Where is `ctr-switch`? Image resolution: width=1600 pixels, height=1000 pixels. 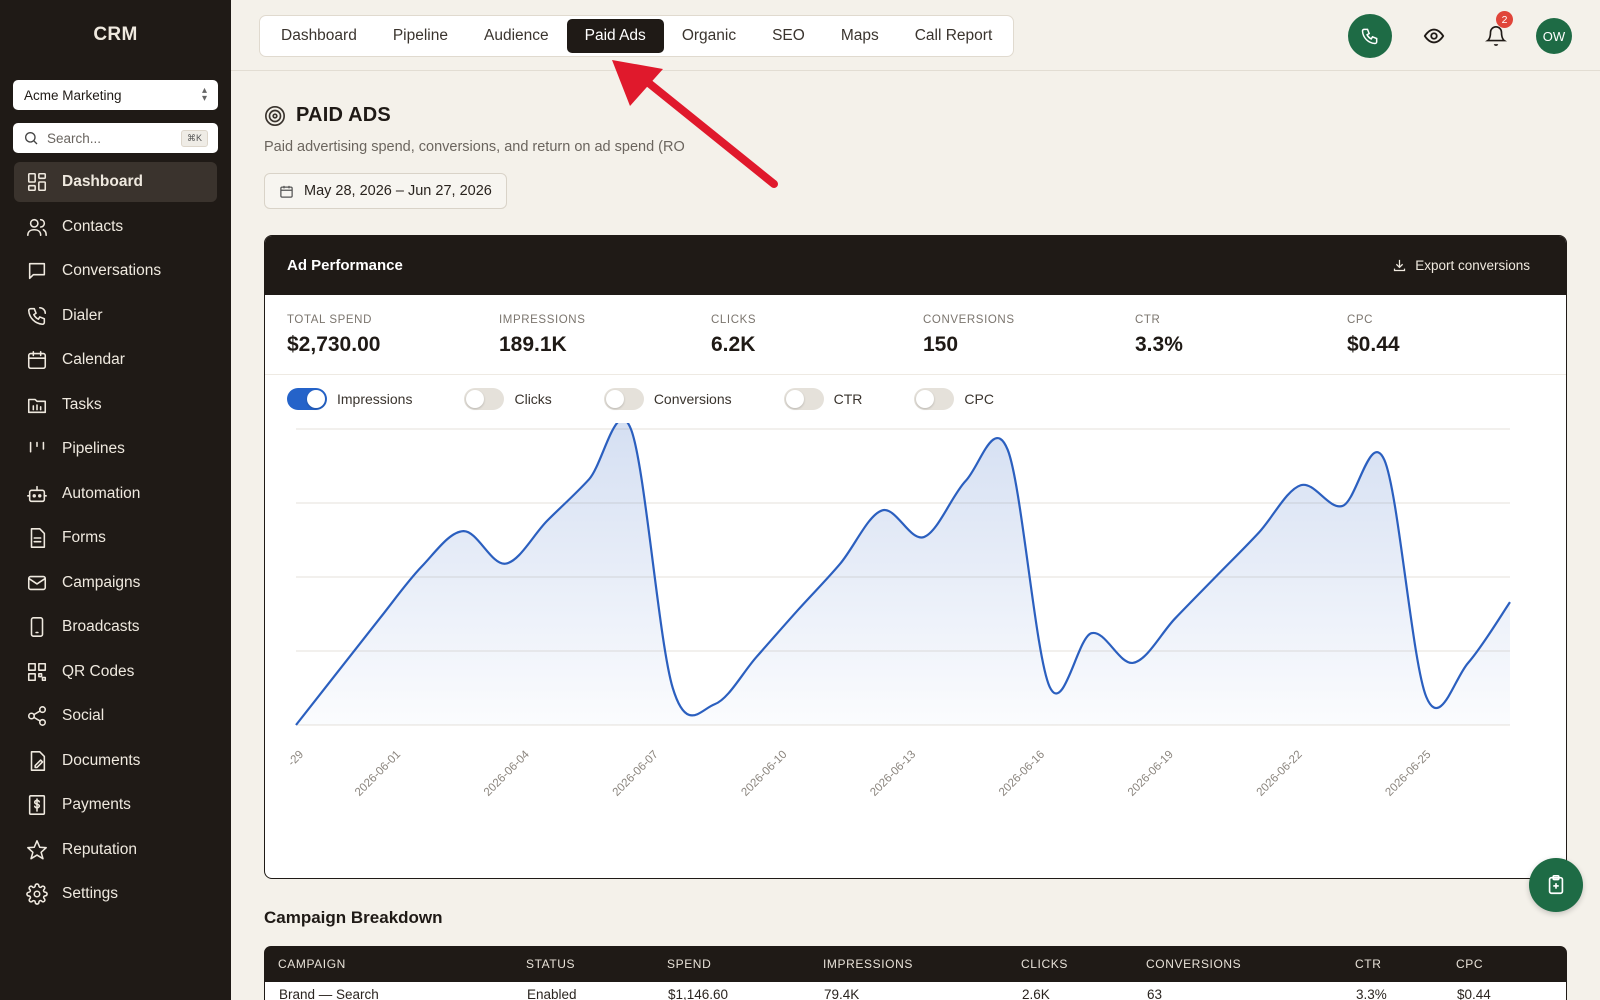 ctr-switch is located at coordinates (803, 399).